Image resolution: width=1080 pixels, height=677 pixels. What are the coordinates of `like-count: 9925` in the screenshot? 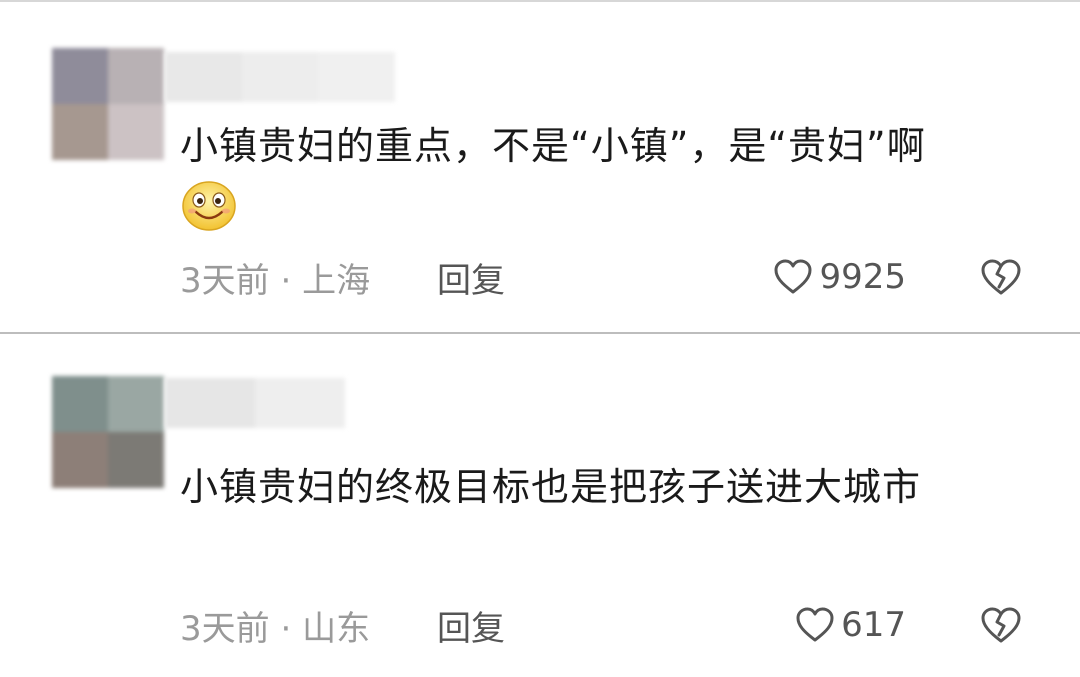 It's located at (862, 277).